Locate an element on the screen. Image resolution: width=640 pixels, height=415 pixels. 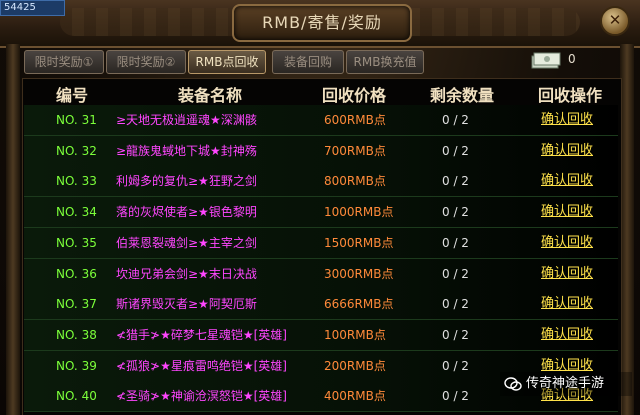
item-name: ≥天地无极逍遥魂★深渊骸 is located at coordinates (186, 120).